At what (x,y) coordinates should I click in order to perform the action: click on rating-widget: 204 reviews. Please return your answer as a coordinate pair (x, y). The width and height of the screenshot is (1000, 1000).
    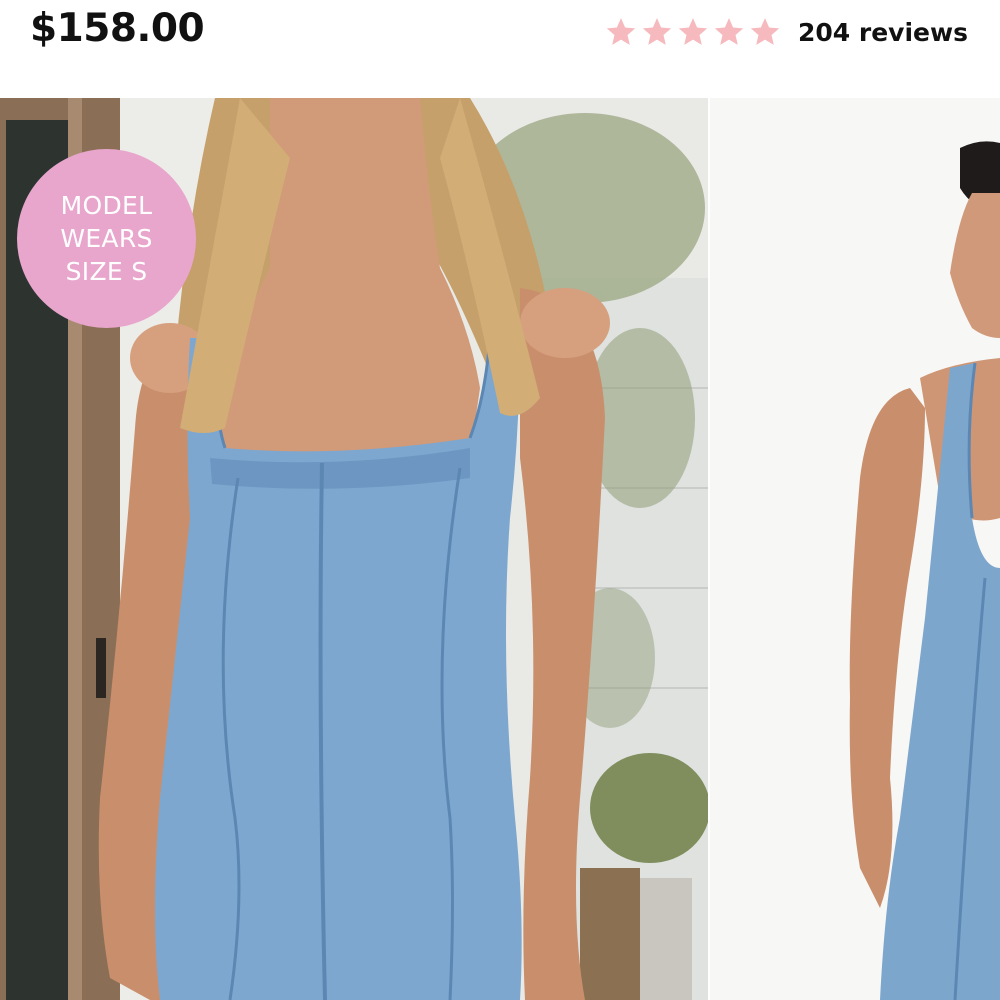
    Looking at the image, I should click on (786, 32).